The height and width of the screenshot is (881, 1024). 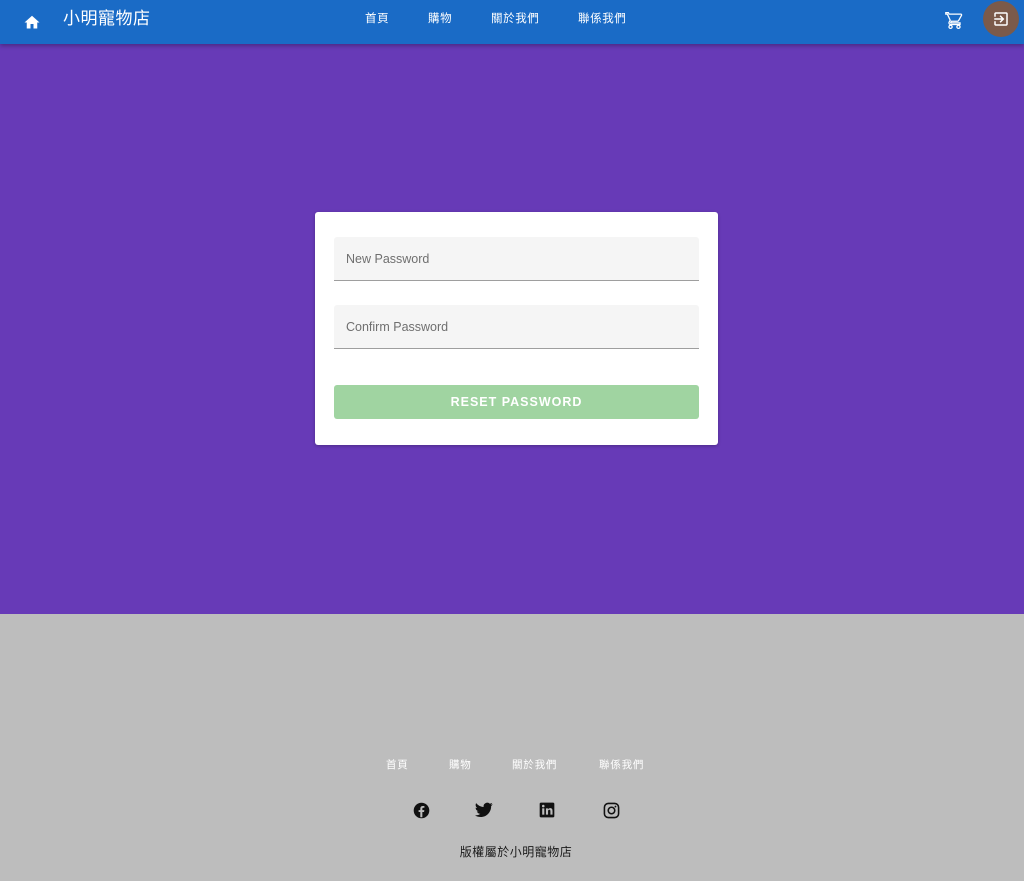 What do you see at coordinates (547, 810) in the screenshot?
I see `linkedin-icon` at bounding box center [547, 810].